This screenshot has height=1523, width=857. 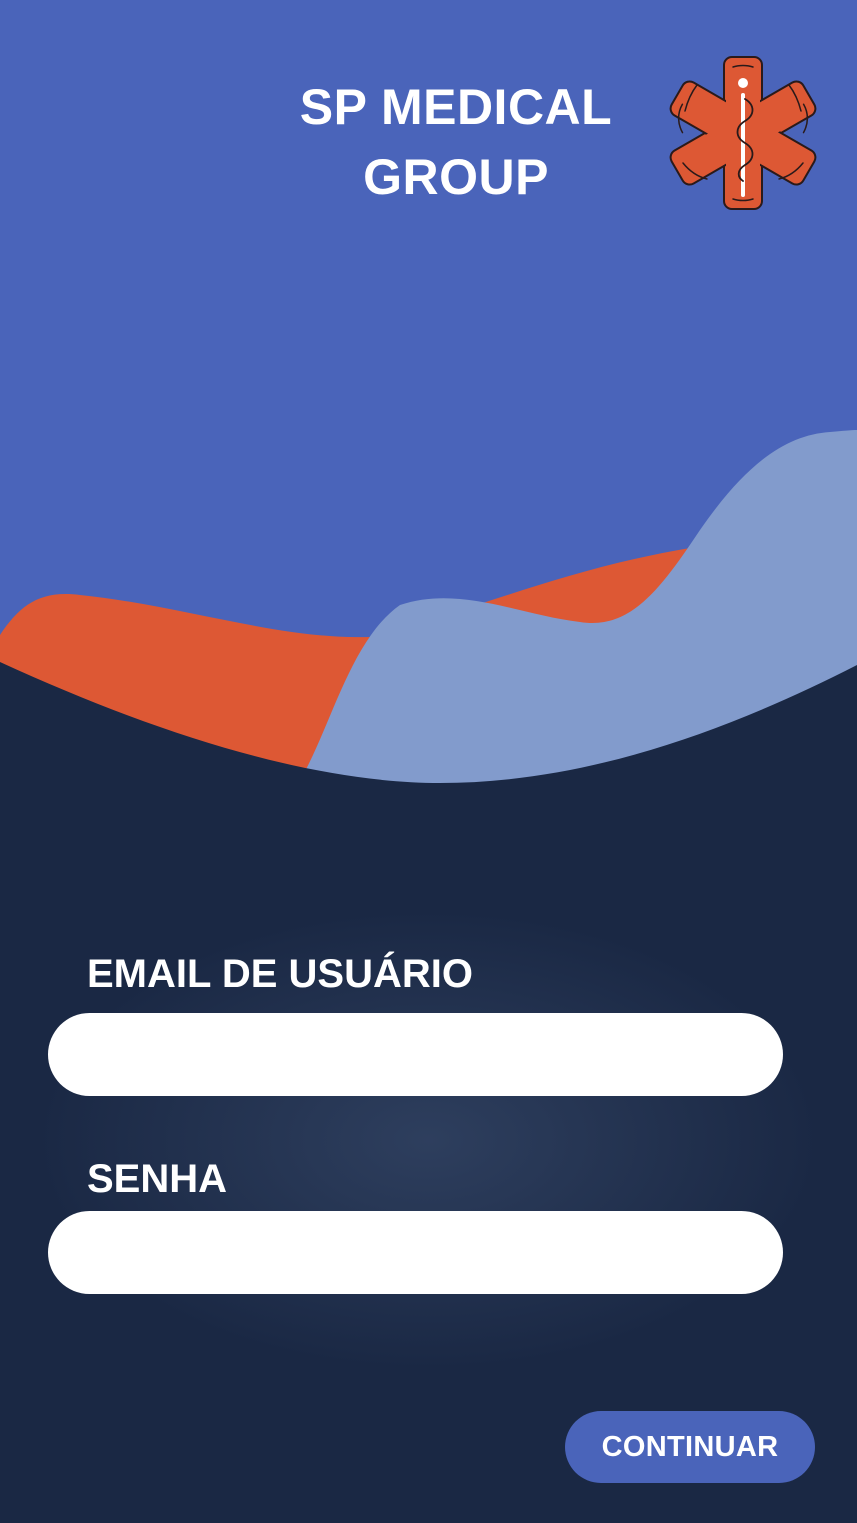 I want to click on app-title: SP MEDICAL GROUP, so click(x=456, y=142).